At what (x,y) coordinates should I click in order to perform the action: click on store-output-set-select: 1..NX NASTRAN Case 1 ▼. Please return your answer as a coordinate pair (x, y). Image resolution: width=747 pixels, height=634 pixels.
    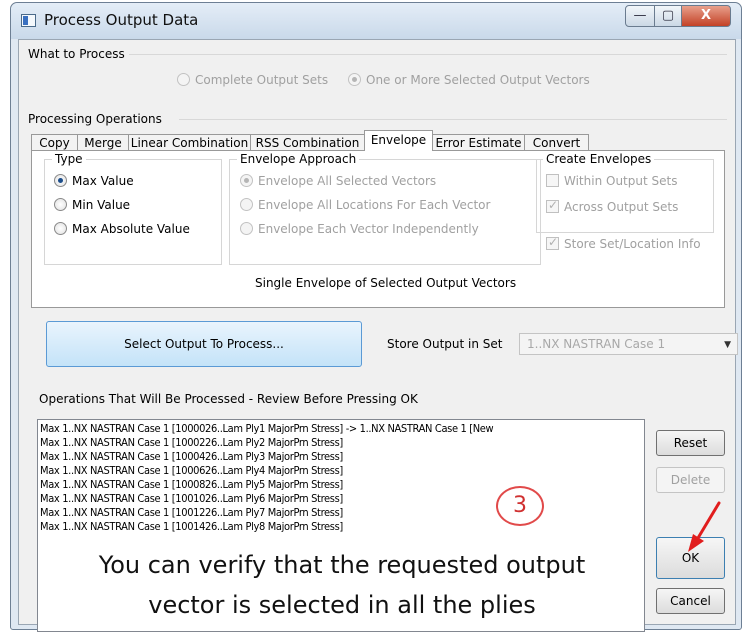
    Looking at the image, I should click on (628, 344).